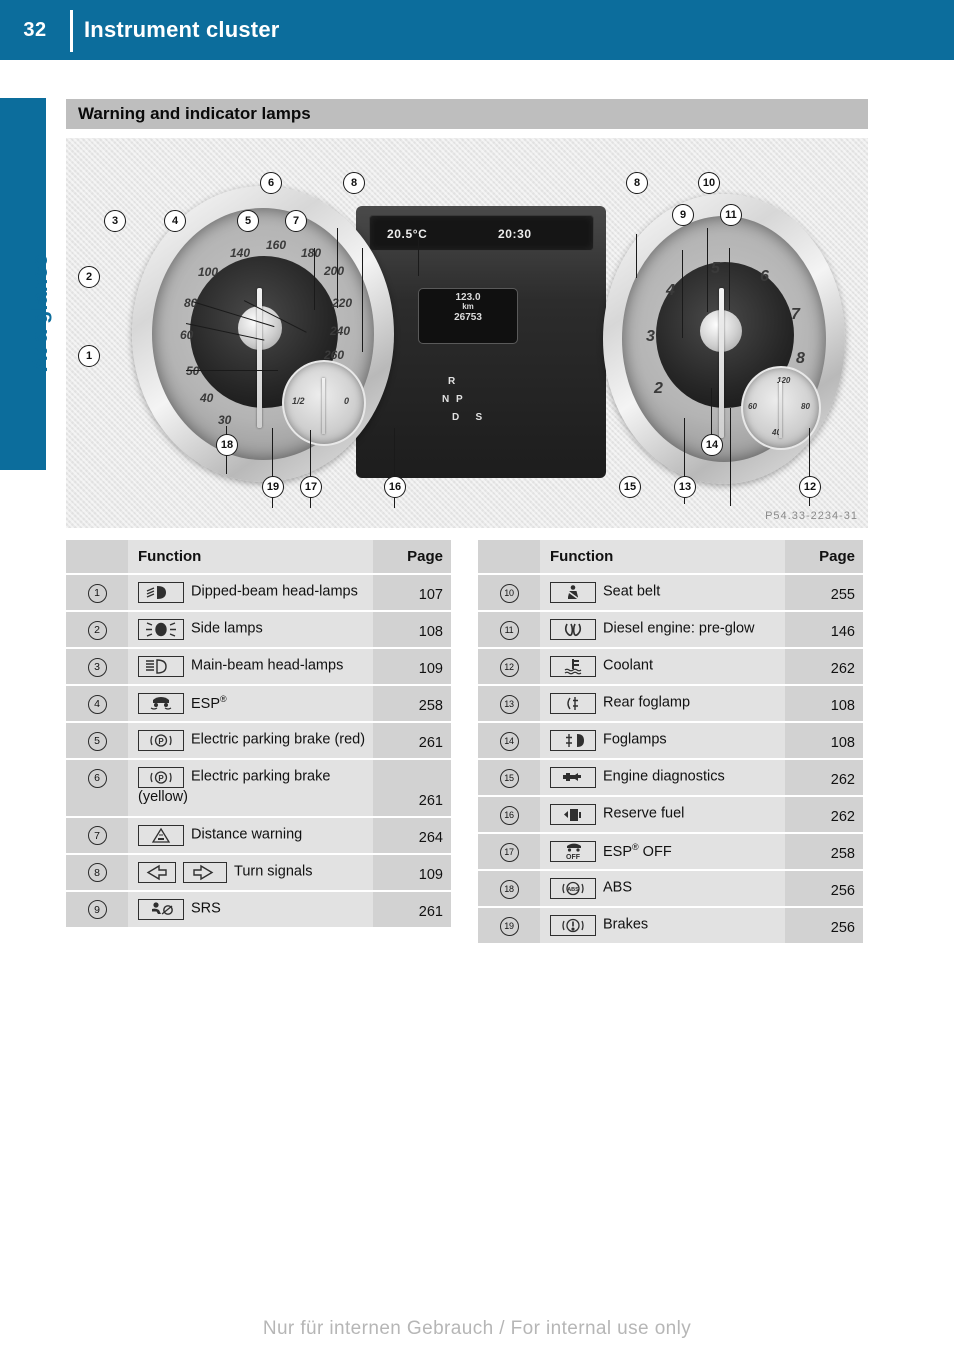 This screenshot has height=1354, width=954. I want to click on header-function: Function, so click(250, 557).